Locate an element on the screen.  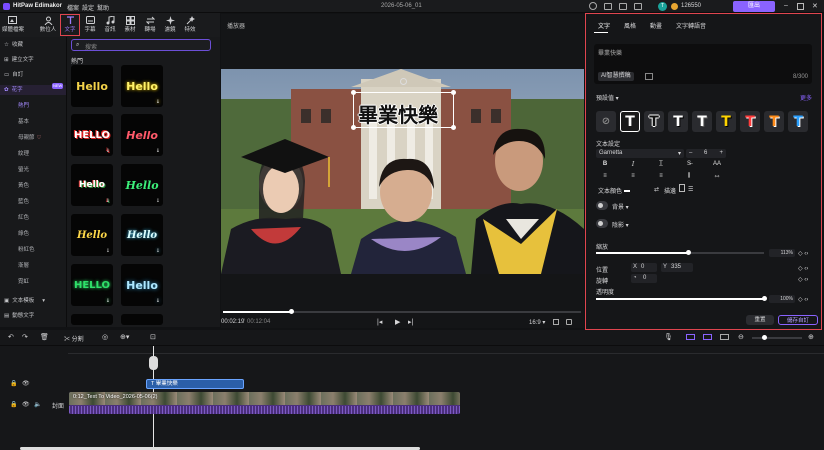
text-overlay-box: 畢業快樂 is located at coordinates (403, 110).